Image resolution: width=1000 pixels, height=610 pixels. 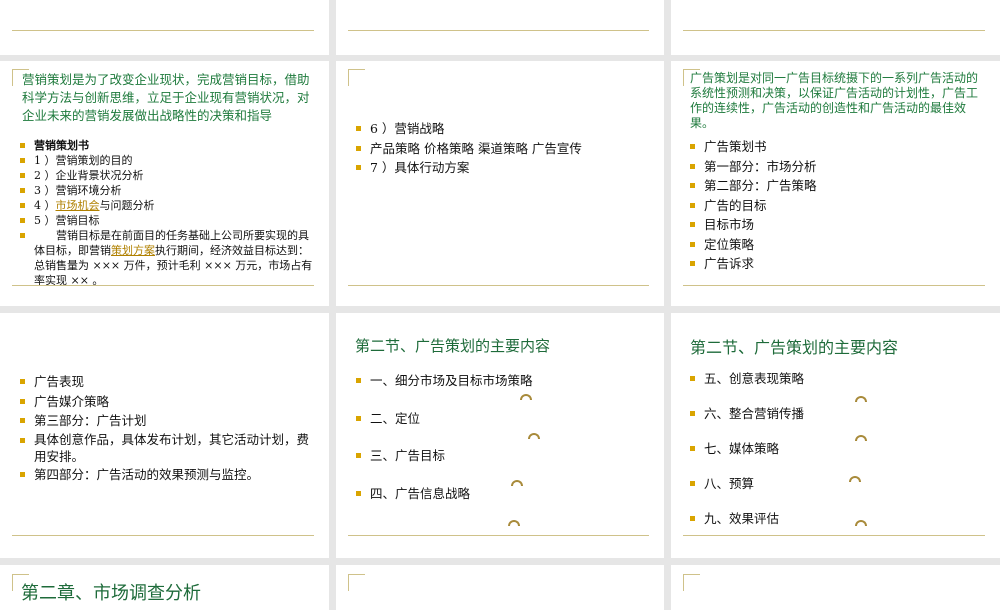 I want to click on list-item: 第一部分：市场分析, so click(x=836, y=167).